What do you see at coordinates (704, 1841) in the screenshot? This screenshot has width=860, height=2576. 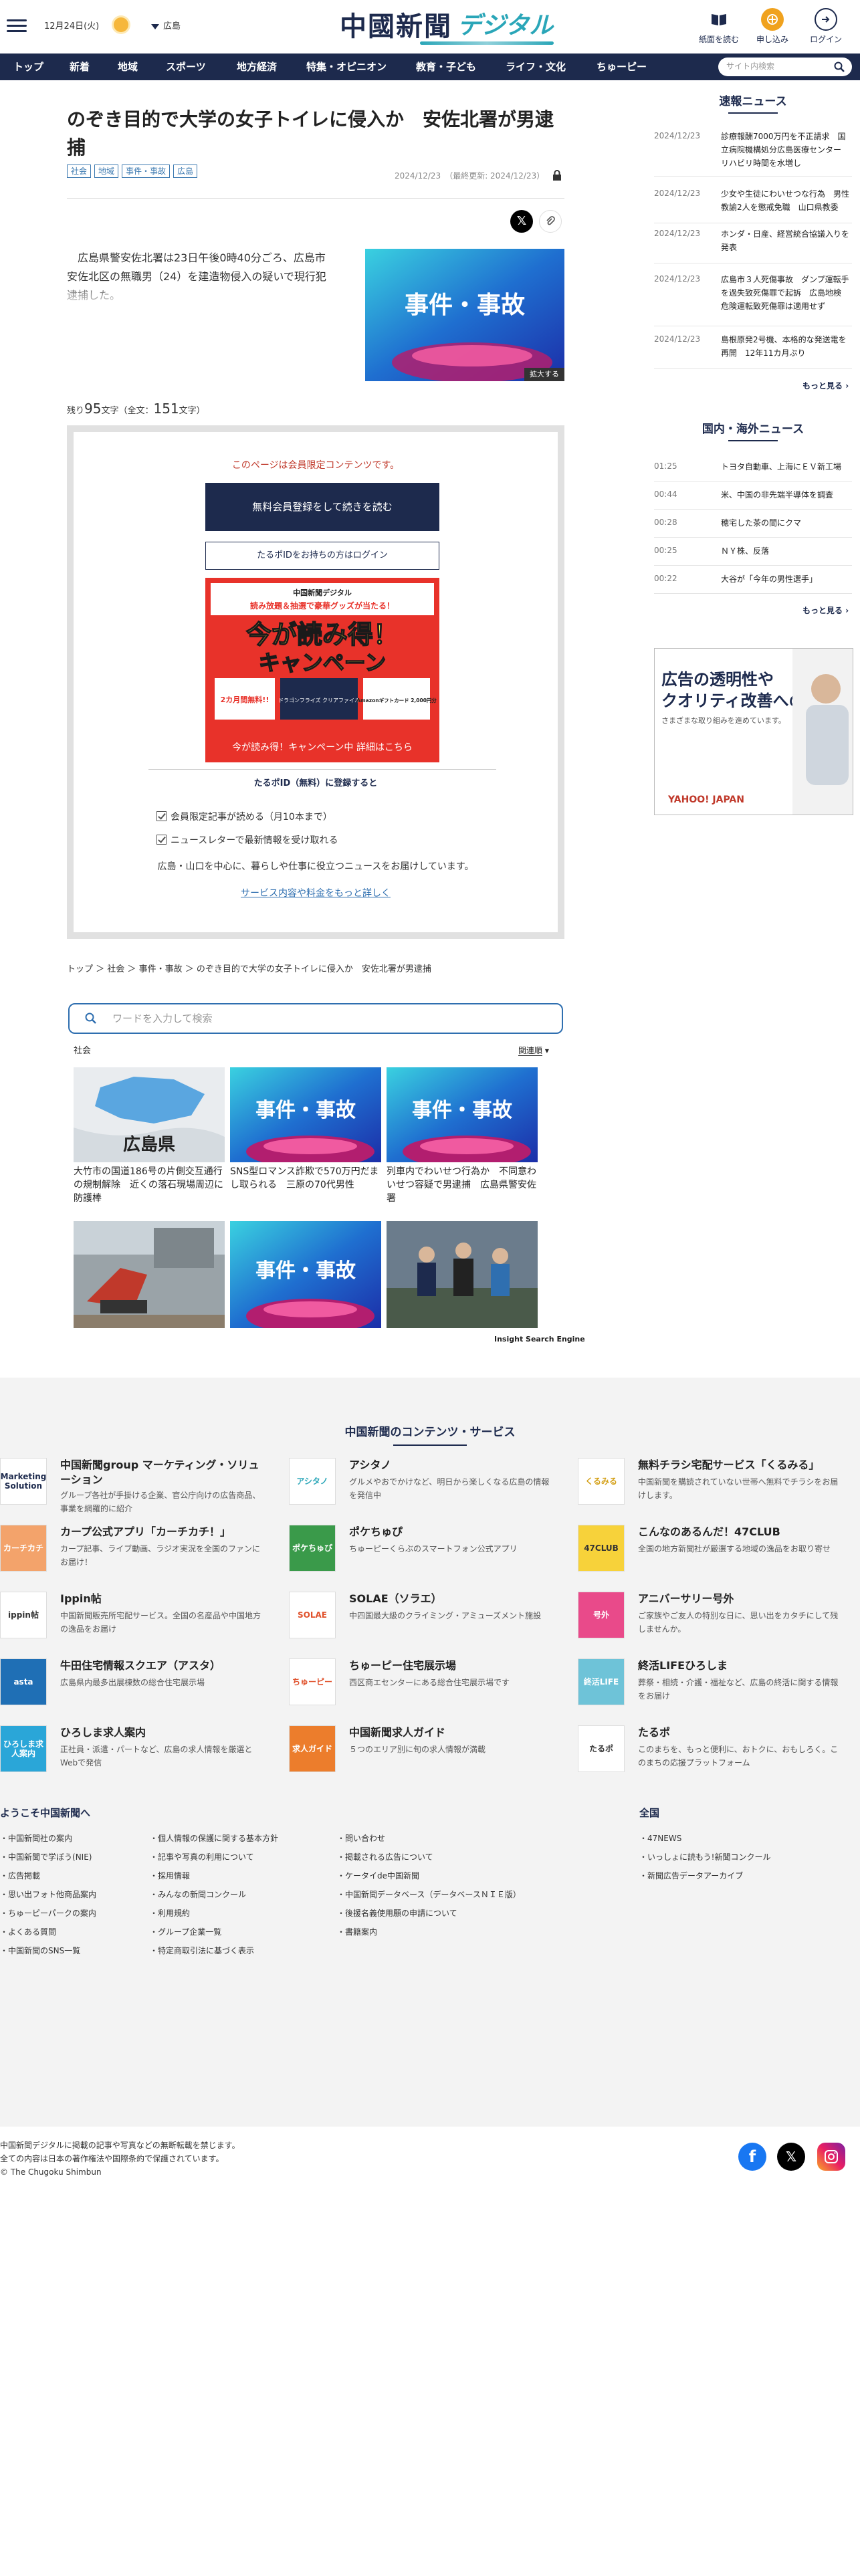 I see `footer-link: 47NEWS` at bounding box center [704, 1841].